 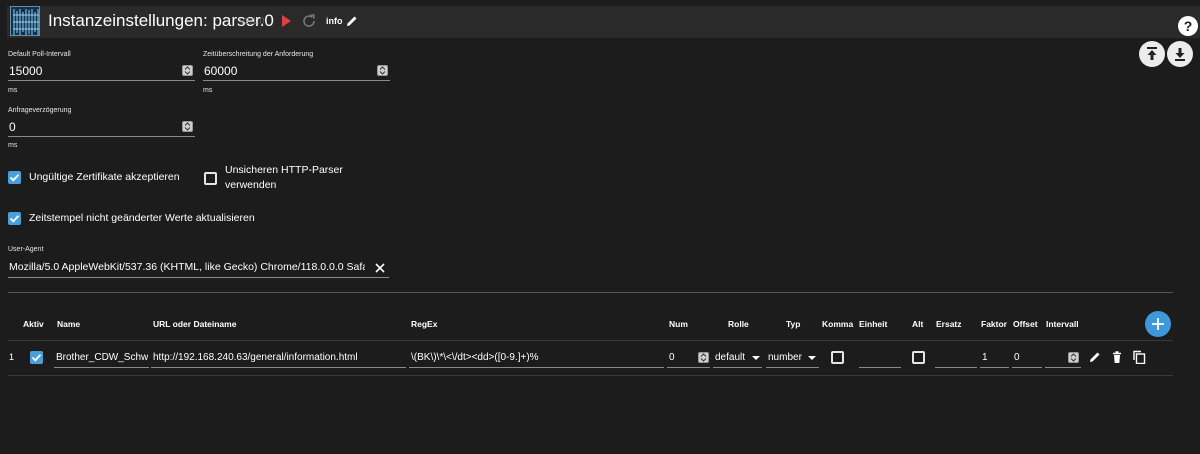 What do you see at coordinates (678, 324) in the screenshot?
I see `column-header-num: Num` at bounding box center [678, 324].